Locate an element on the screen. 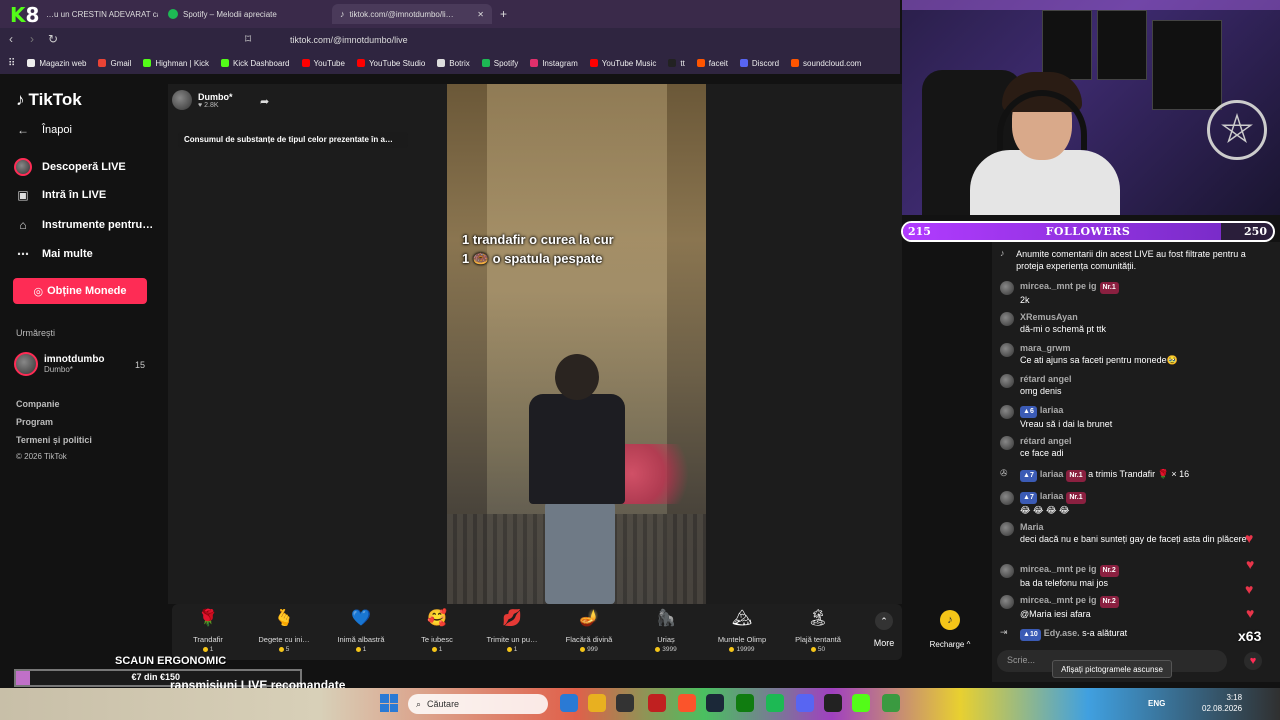 This screenshot has width=1280, height=720. url-text: tiktok.com/@imnotdumbo/live is located at coordinates (349, 40).